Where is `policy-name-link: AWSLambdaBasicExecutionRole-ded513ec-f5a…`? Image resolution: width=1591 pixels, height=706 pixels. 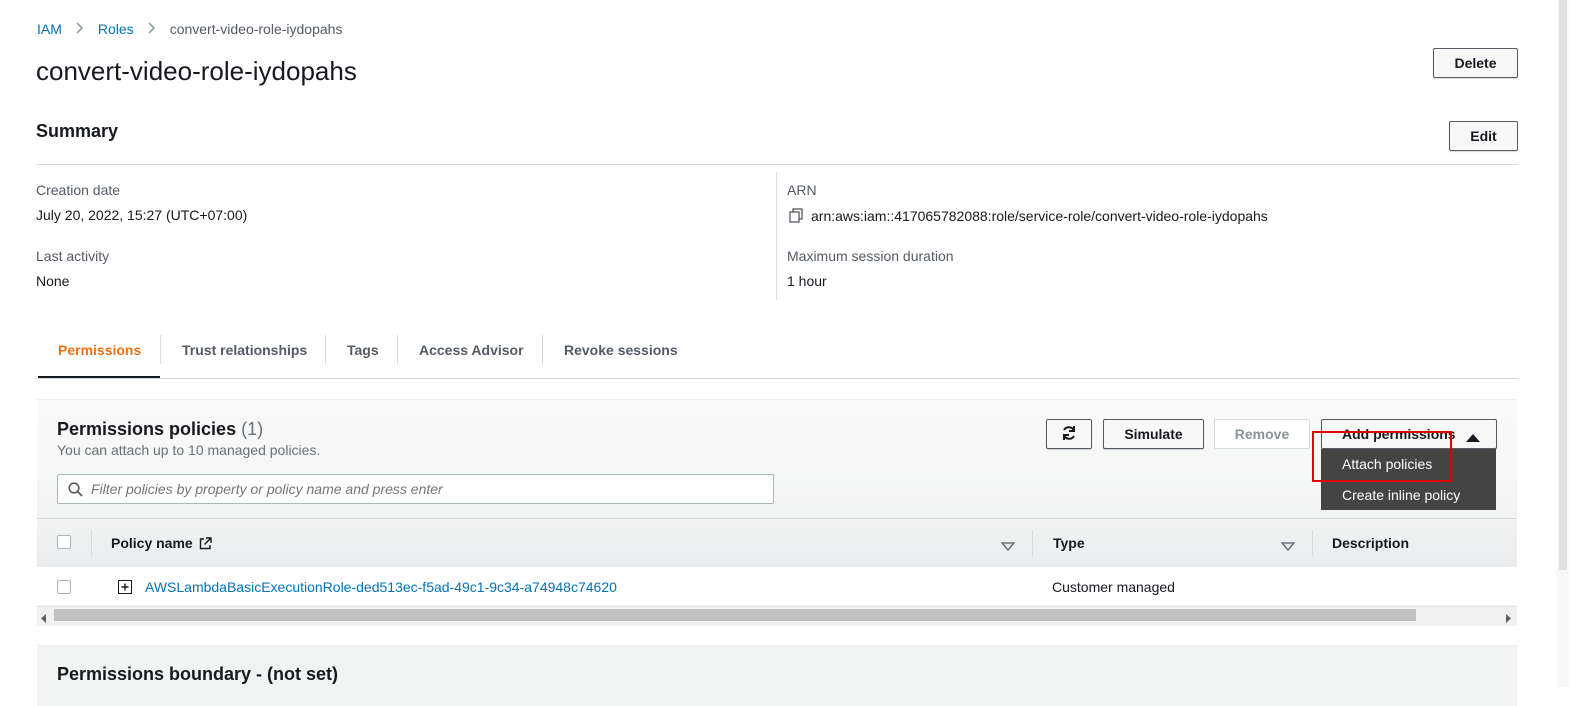
policy-name-link: AWSLambdaBasicExecutionRole-ded513ec-f5a… is located at coordinates (381, 587).